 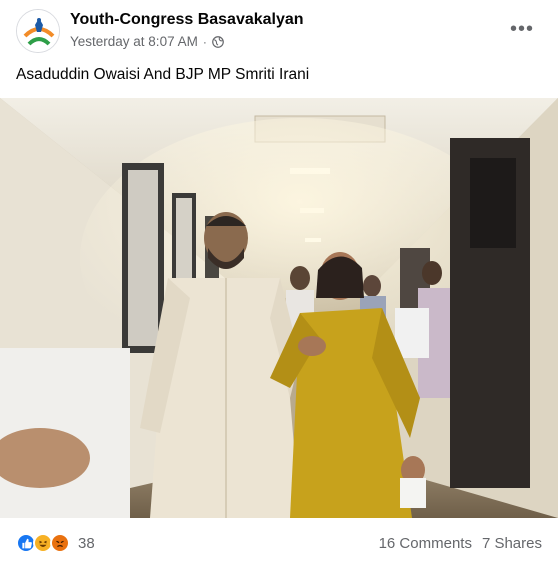 What do you see at coordinates (60, 543) in the screenshot?
I see `angry-icon` at bounding box center [60, 543].